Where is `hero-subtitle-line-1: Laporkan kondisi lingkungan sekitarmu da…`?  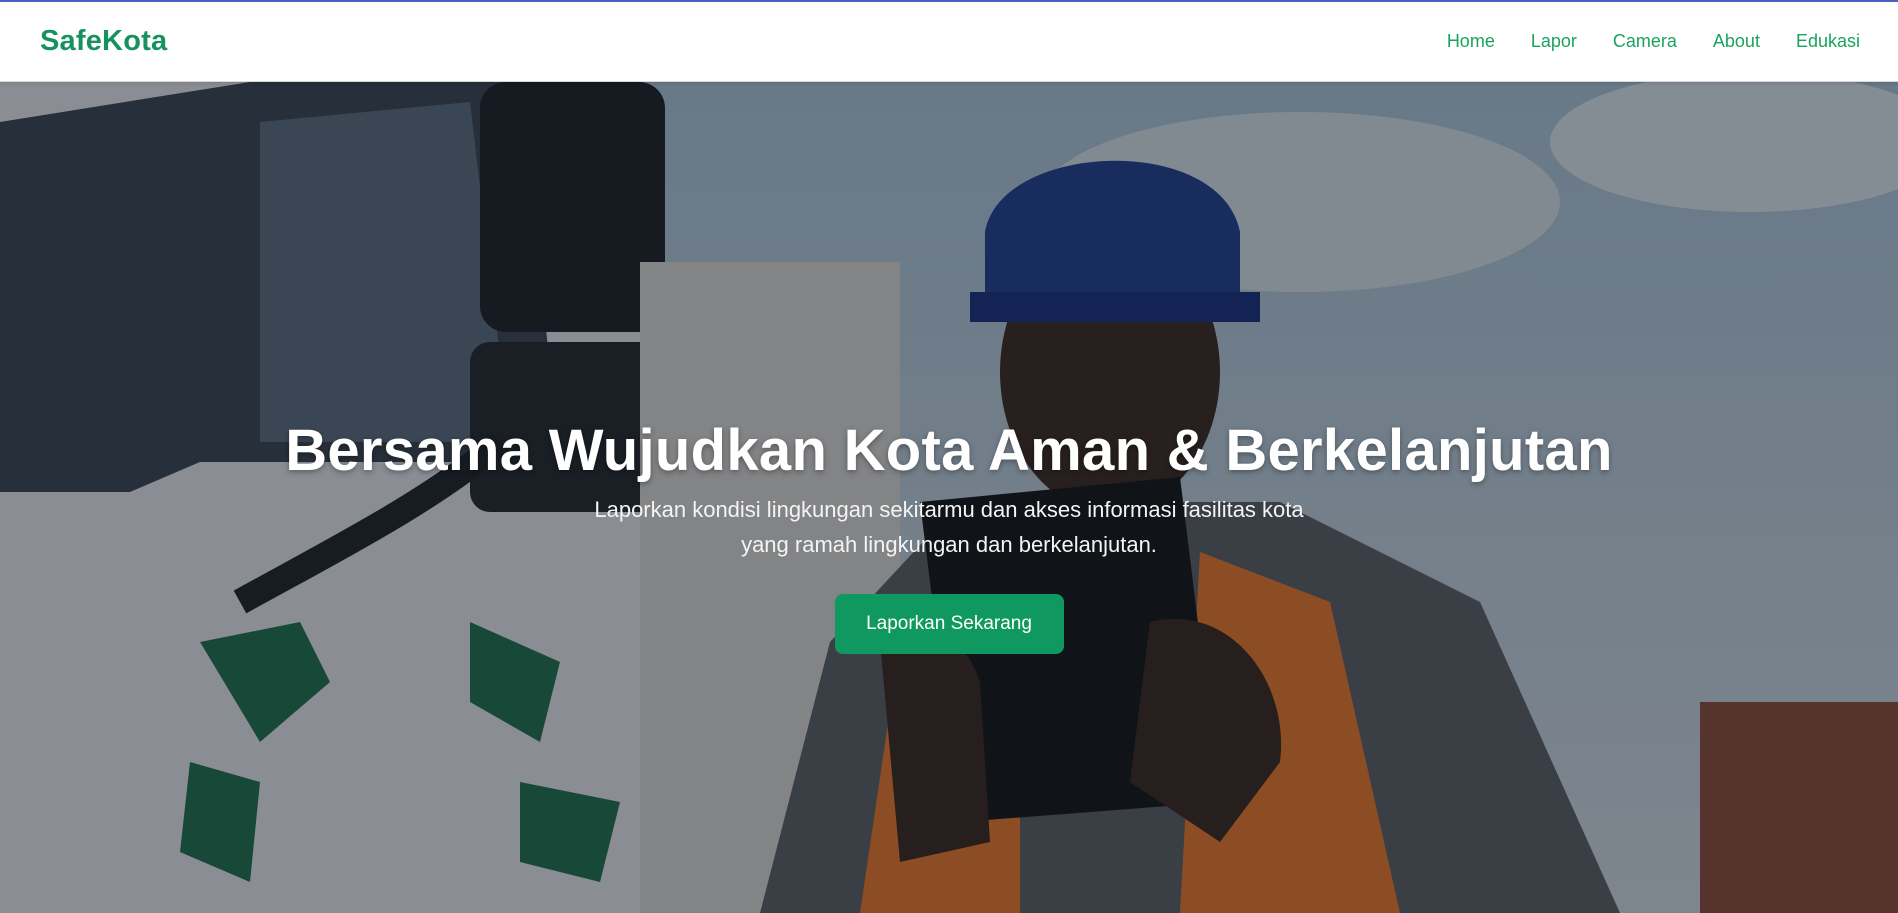 hero-subtitle-line-1: Laporkan kondisi lingkungan sekitarmu da… is located at coordinates (949, 509).